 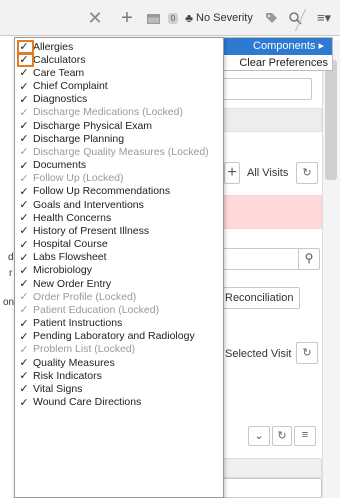 I want to click on tag-icon, so click(x=271, y=18).